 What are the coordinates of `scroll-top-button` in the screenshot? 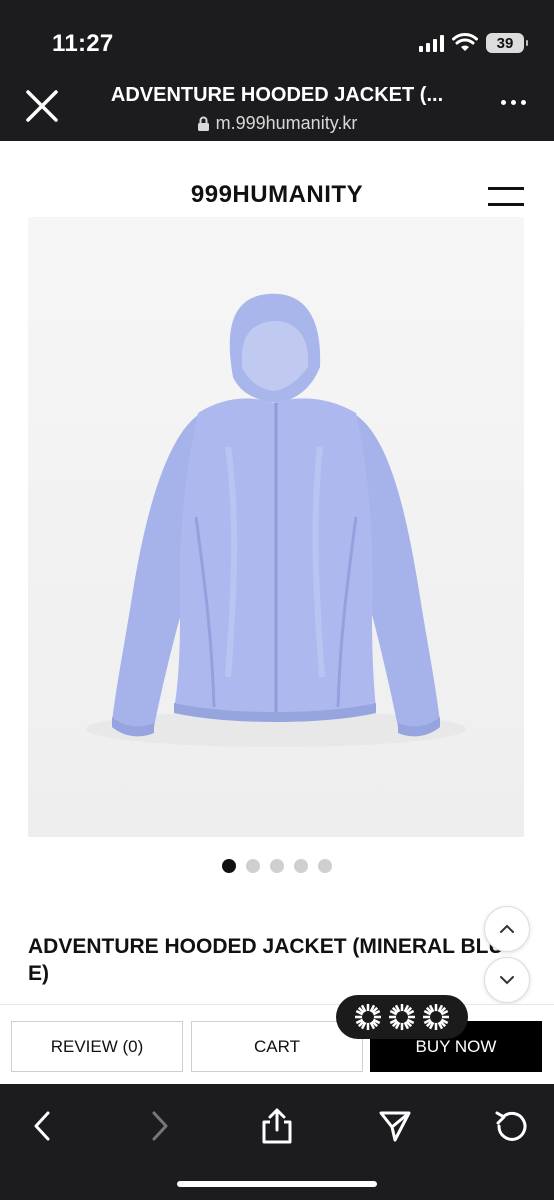 It's located at (507, 929).